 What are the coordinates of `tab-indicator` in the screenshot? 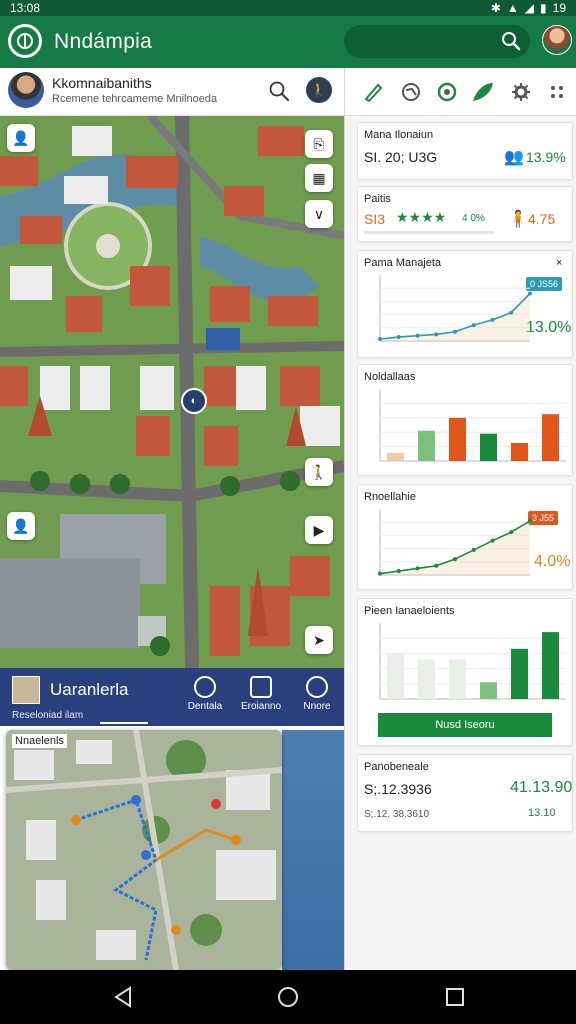 It's located at (124, 723).